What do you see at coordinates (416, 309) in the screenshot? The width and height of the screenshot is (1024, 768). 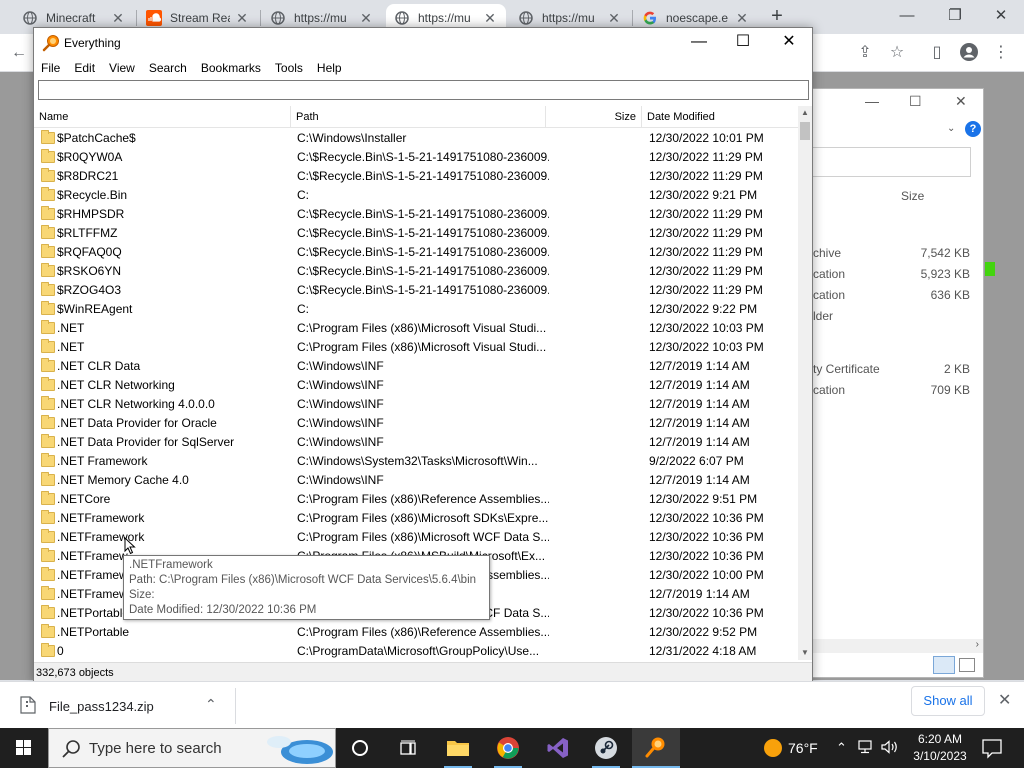 I see `table-row: $WinREAgent C: 12/30/2022 9:22 PM` at bounding box center [416, 309].